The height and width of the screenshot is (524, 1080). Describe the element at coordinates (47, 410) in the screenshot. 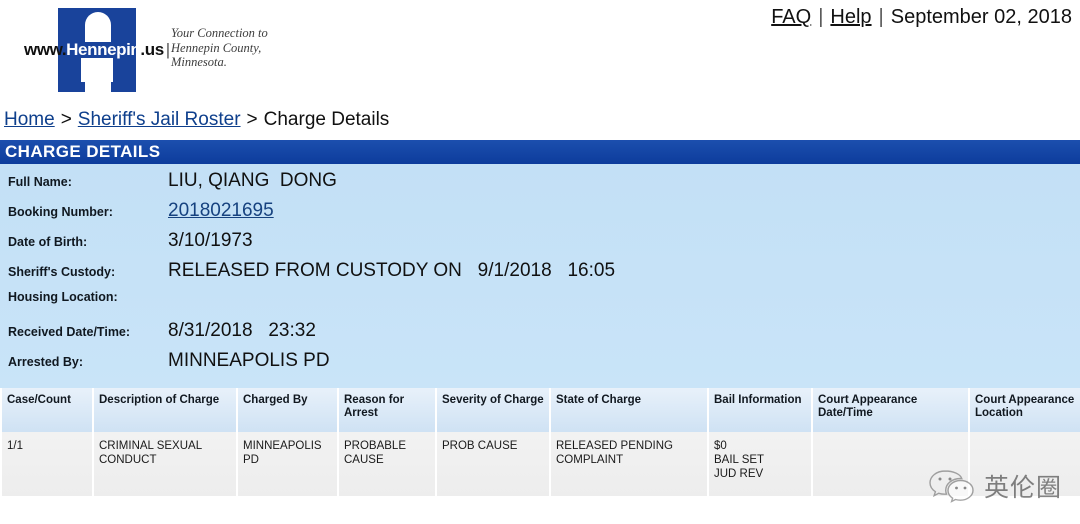

I see `charge-table-column-header: Case/Count` at that location.